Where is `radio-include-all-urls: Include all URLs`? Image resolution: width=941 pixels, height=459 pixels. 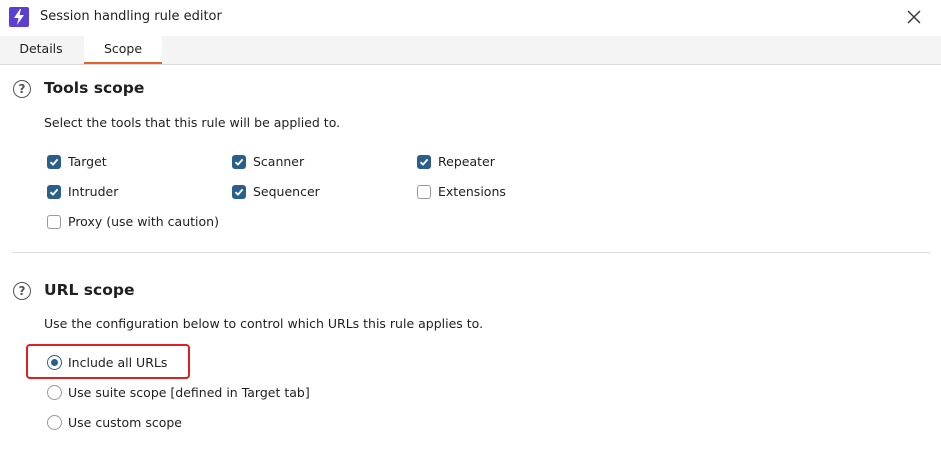
radio-include-all-urls: Include all URLs is located at coordinates (107, 362).